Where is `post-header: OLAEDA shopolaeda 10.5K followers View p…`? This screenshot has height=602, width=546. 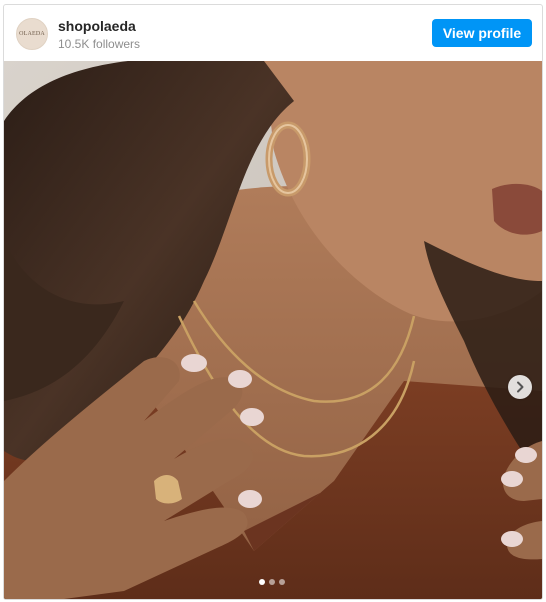
post-header: OLAEDA shopolaeda 10.5K followers View p… is located at coordinates (273, 33).